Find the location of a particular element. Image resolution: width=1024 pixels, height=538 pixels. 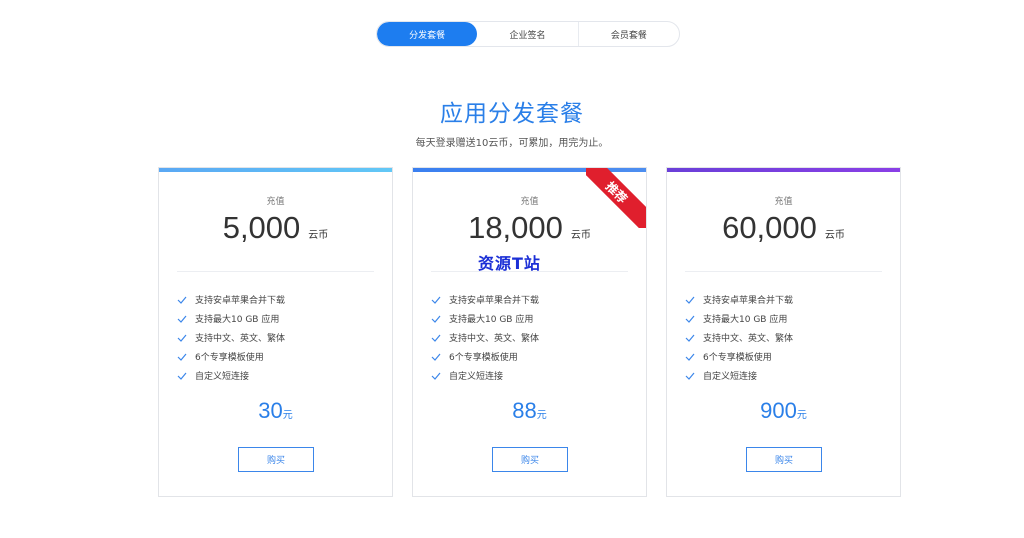

page-subtitle: 每天登录赠送10云币，可累加，用完为止。 is located at coordinates (512, 143).